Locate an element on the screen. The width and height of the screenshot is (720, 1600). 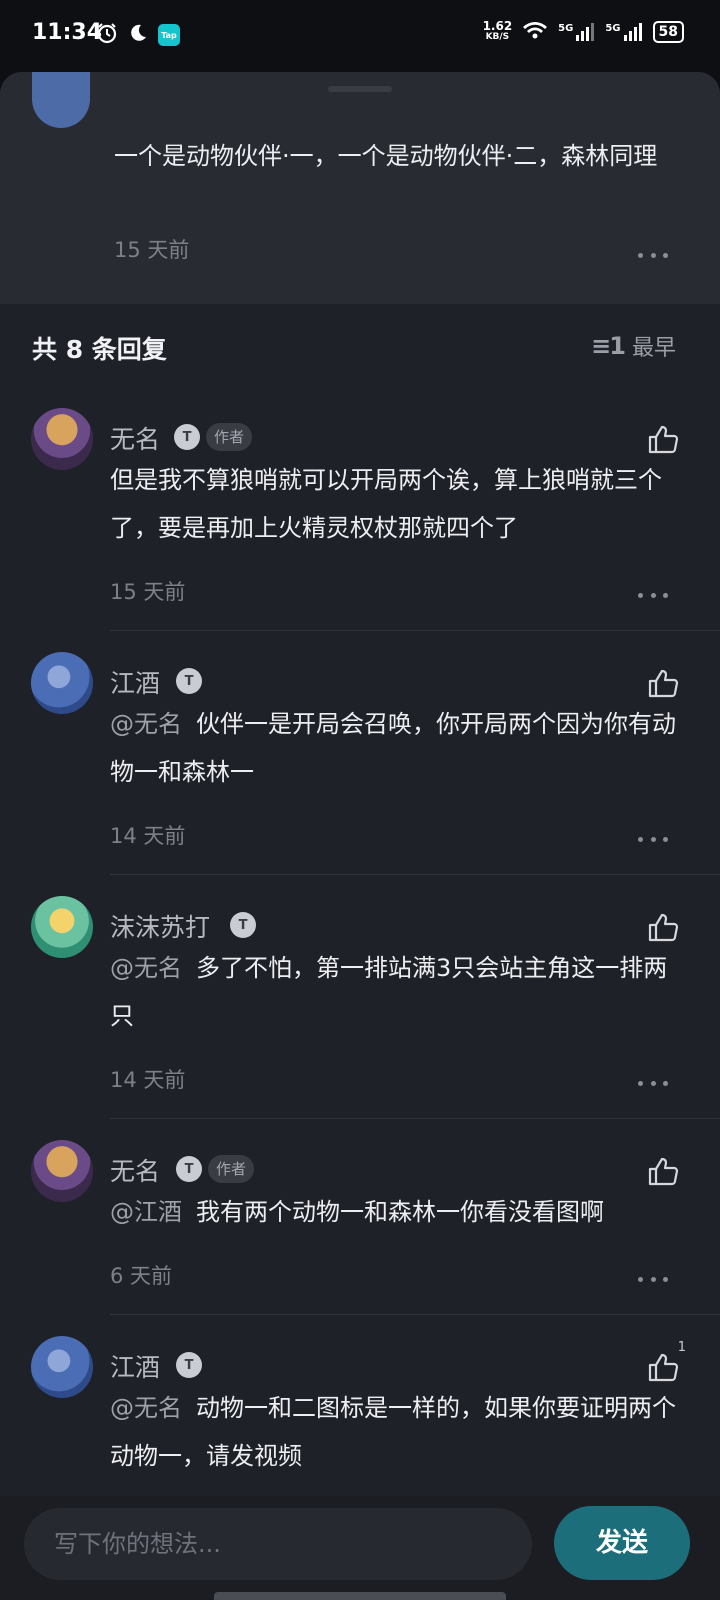
sim2-signal-icon: 5G is located at coordinates (623, 31).